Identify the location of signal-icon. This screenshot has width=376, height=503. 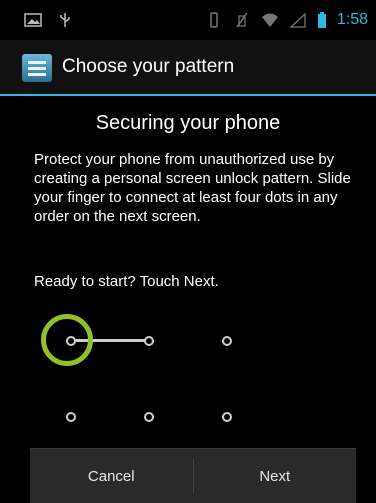
(297, 20).